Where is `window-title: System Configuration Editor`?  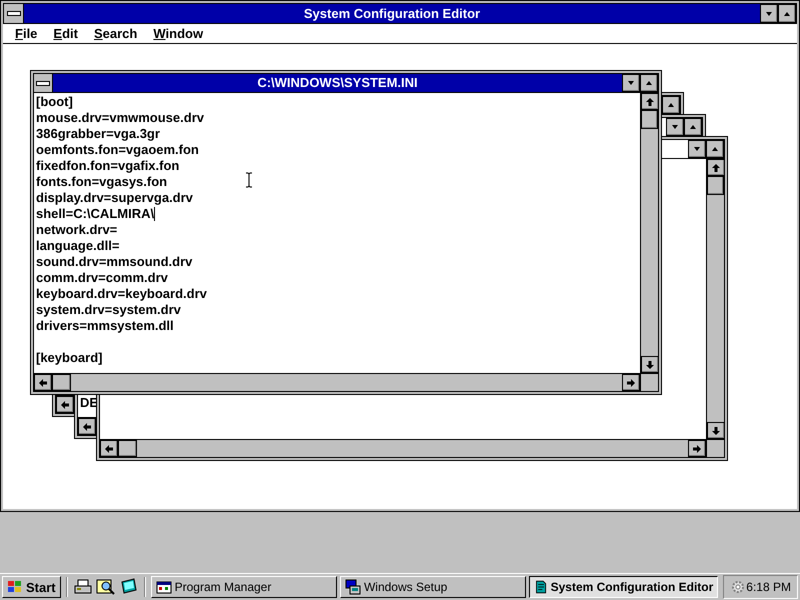
window-title: System Configuration Editor is located at coordinates (392, 14).